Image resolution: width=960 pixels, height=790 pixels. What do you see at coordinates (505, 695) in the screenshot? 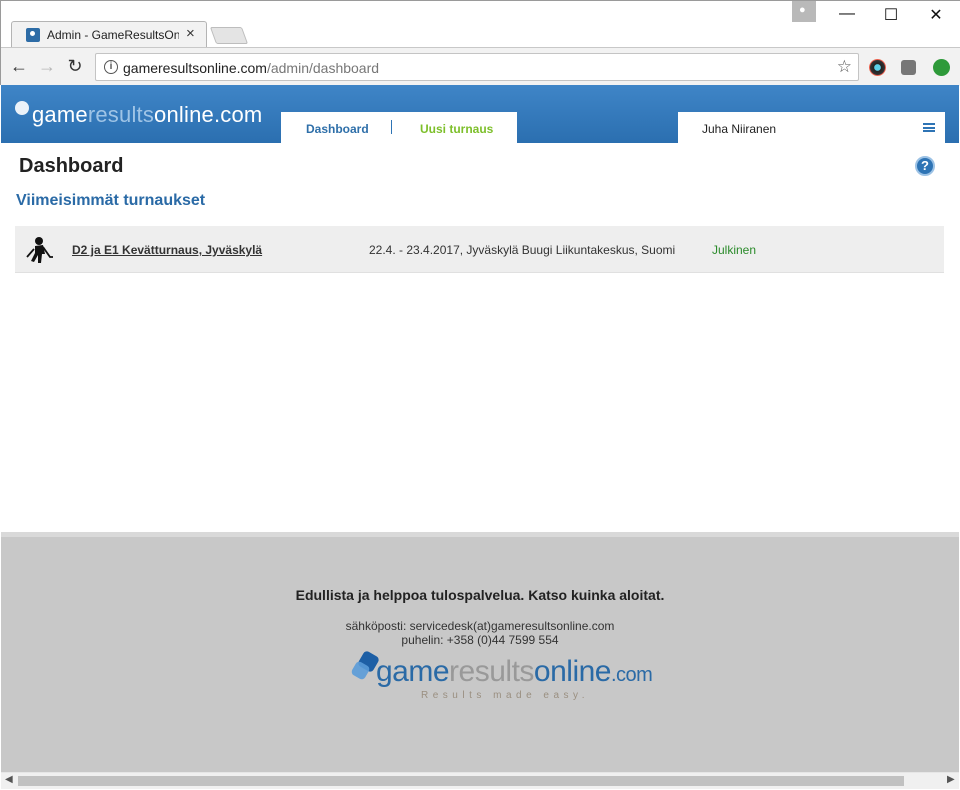
I see `footer-tagline: Results made easy.` at bounding box center [505, 695].